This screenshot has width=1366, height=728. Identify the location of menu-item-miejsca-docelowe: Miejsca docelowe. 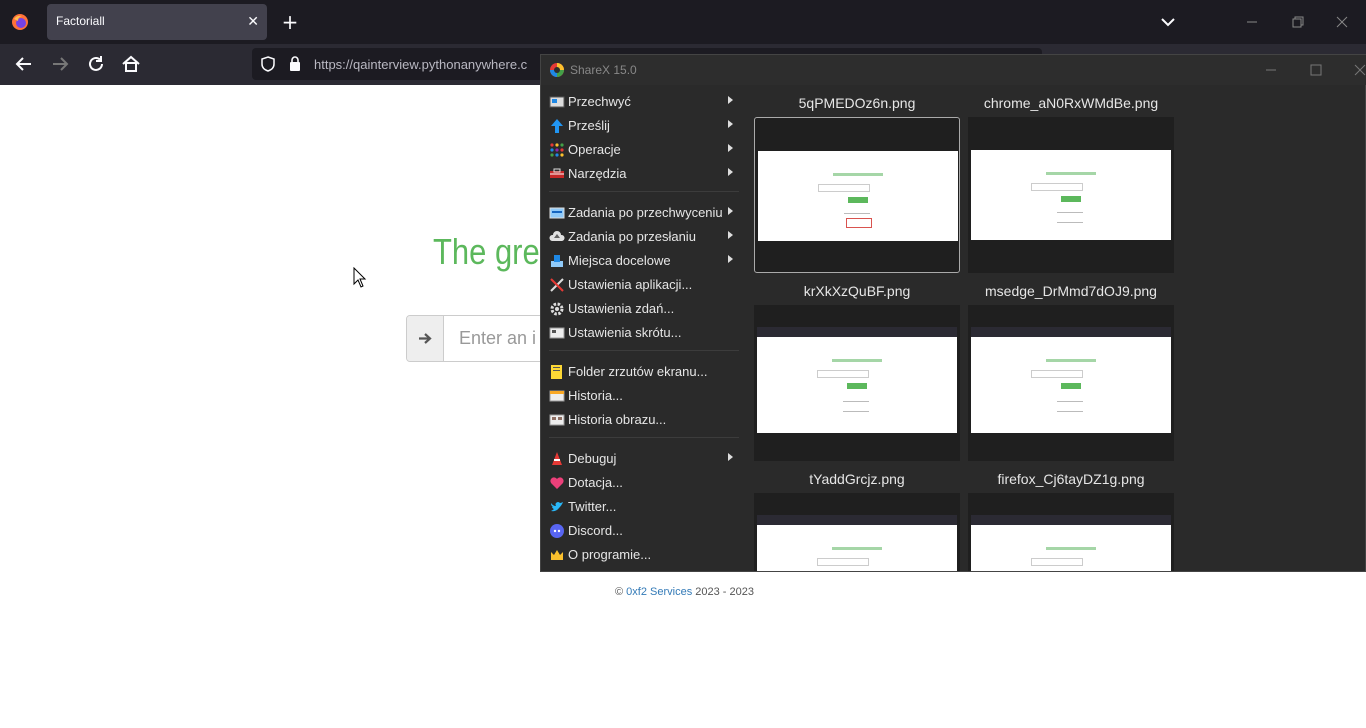
(645, 261).